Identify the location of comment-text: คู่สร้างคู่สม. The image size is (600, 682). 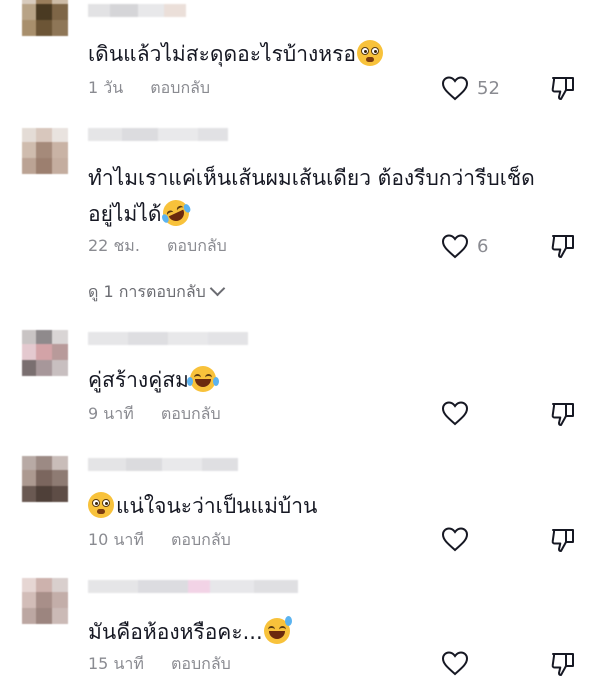
(338, 380).